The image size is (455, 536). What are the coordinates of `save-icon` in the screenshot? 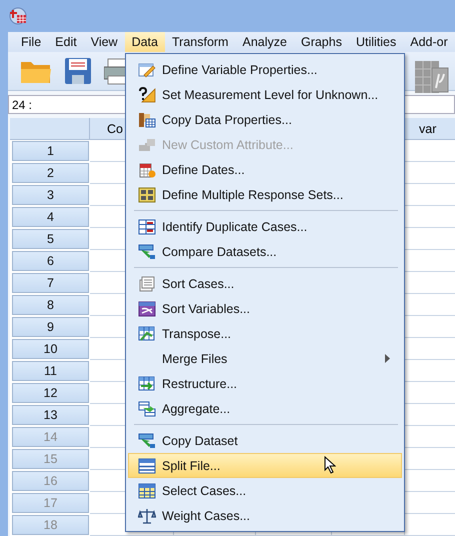 It's located at (78, 71).